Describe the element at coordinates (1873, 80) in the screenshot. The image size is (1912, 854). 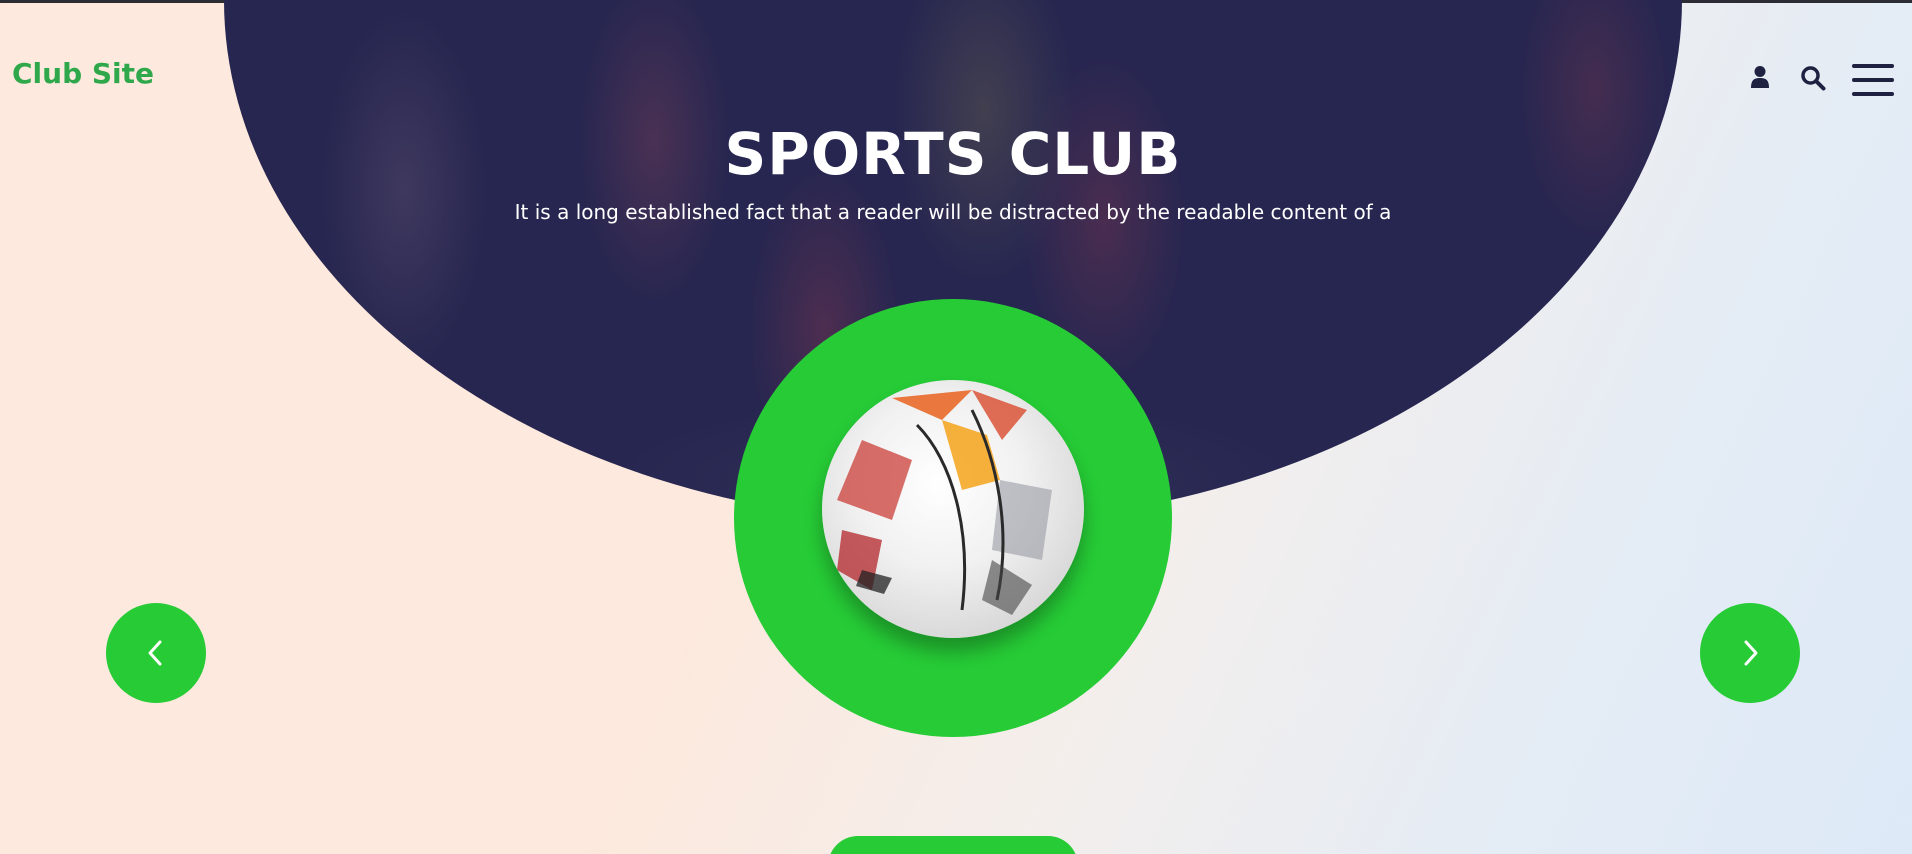
I see `hamburger-menu-icon` at that location.